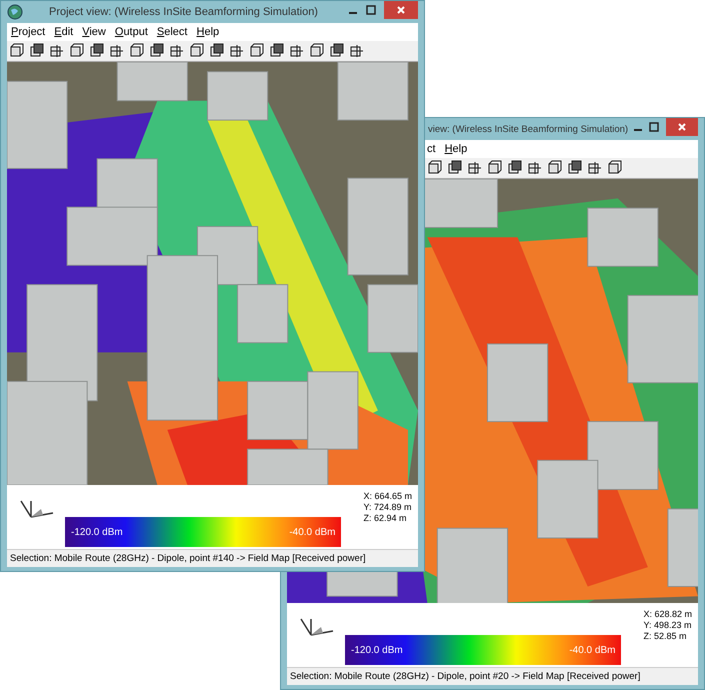 The width and height of the screenshot is (705, 690). What do you see at coordinates (387, 496) in the screenshot?
I see `coordinate-readout: X: 664.65 m` at bounding box center [387, 496].